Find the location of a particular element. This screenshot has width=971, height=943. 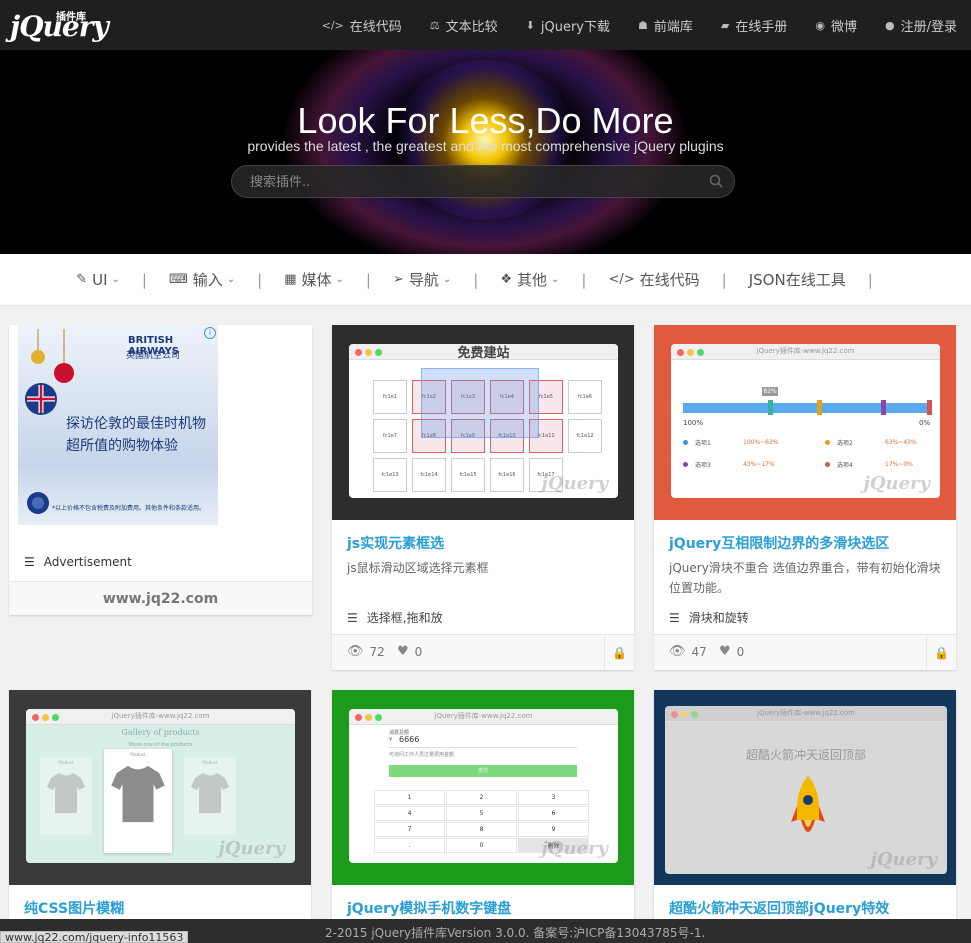

topnav-item: ☗ 前端库 is located at coordinates (665, 25).